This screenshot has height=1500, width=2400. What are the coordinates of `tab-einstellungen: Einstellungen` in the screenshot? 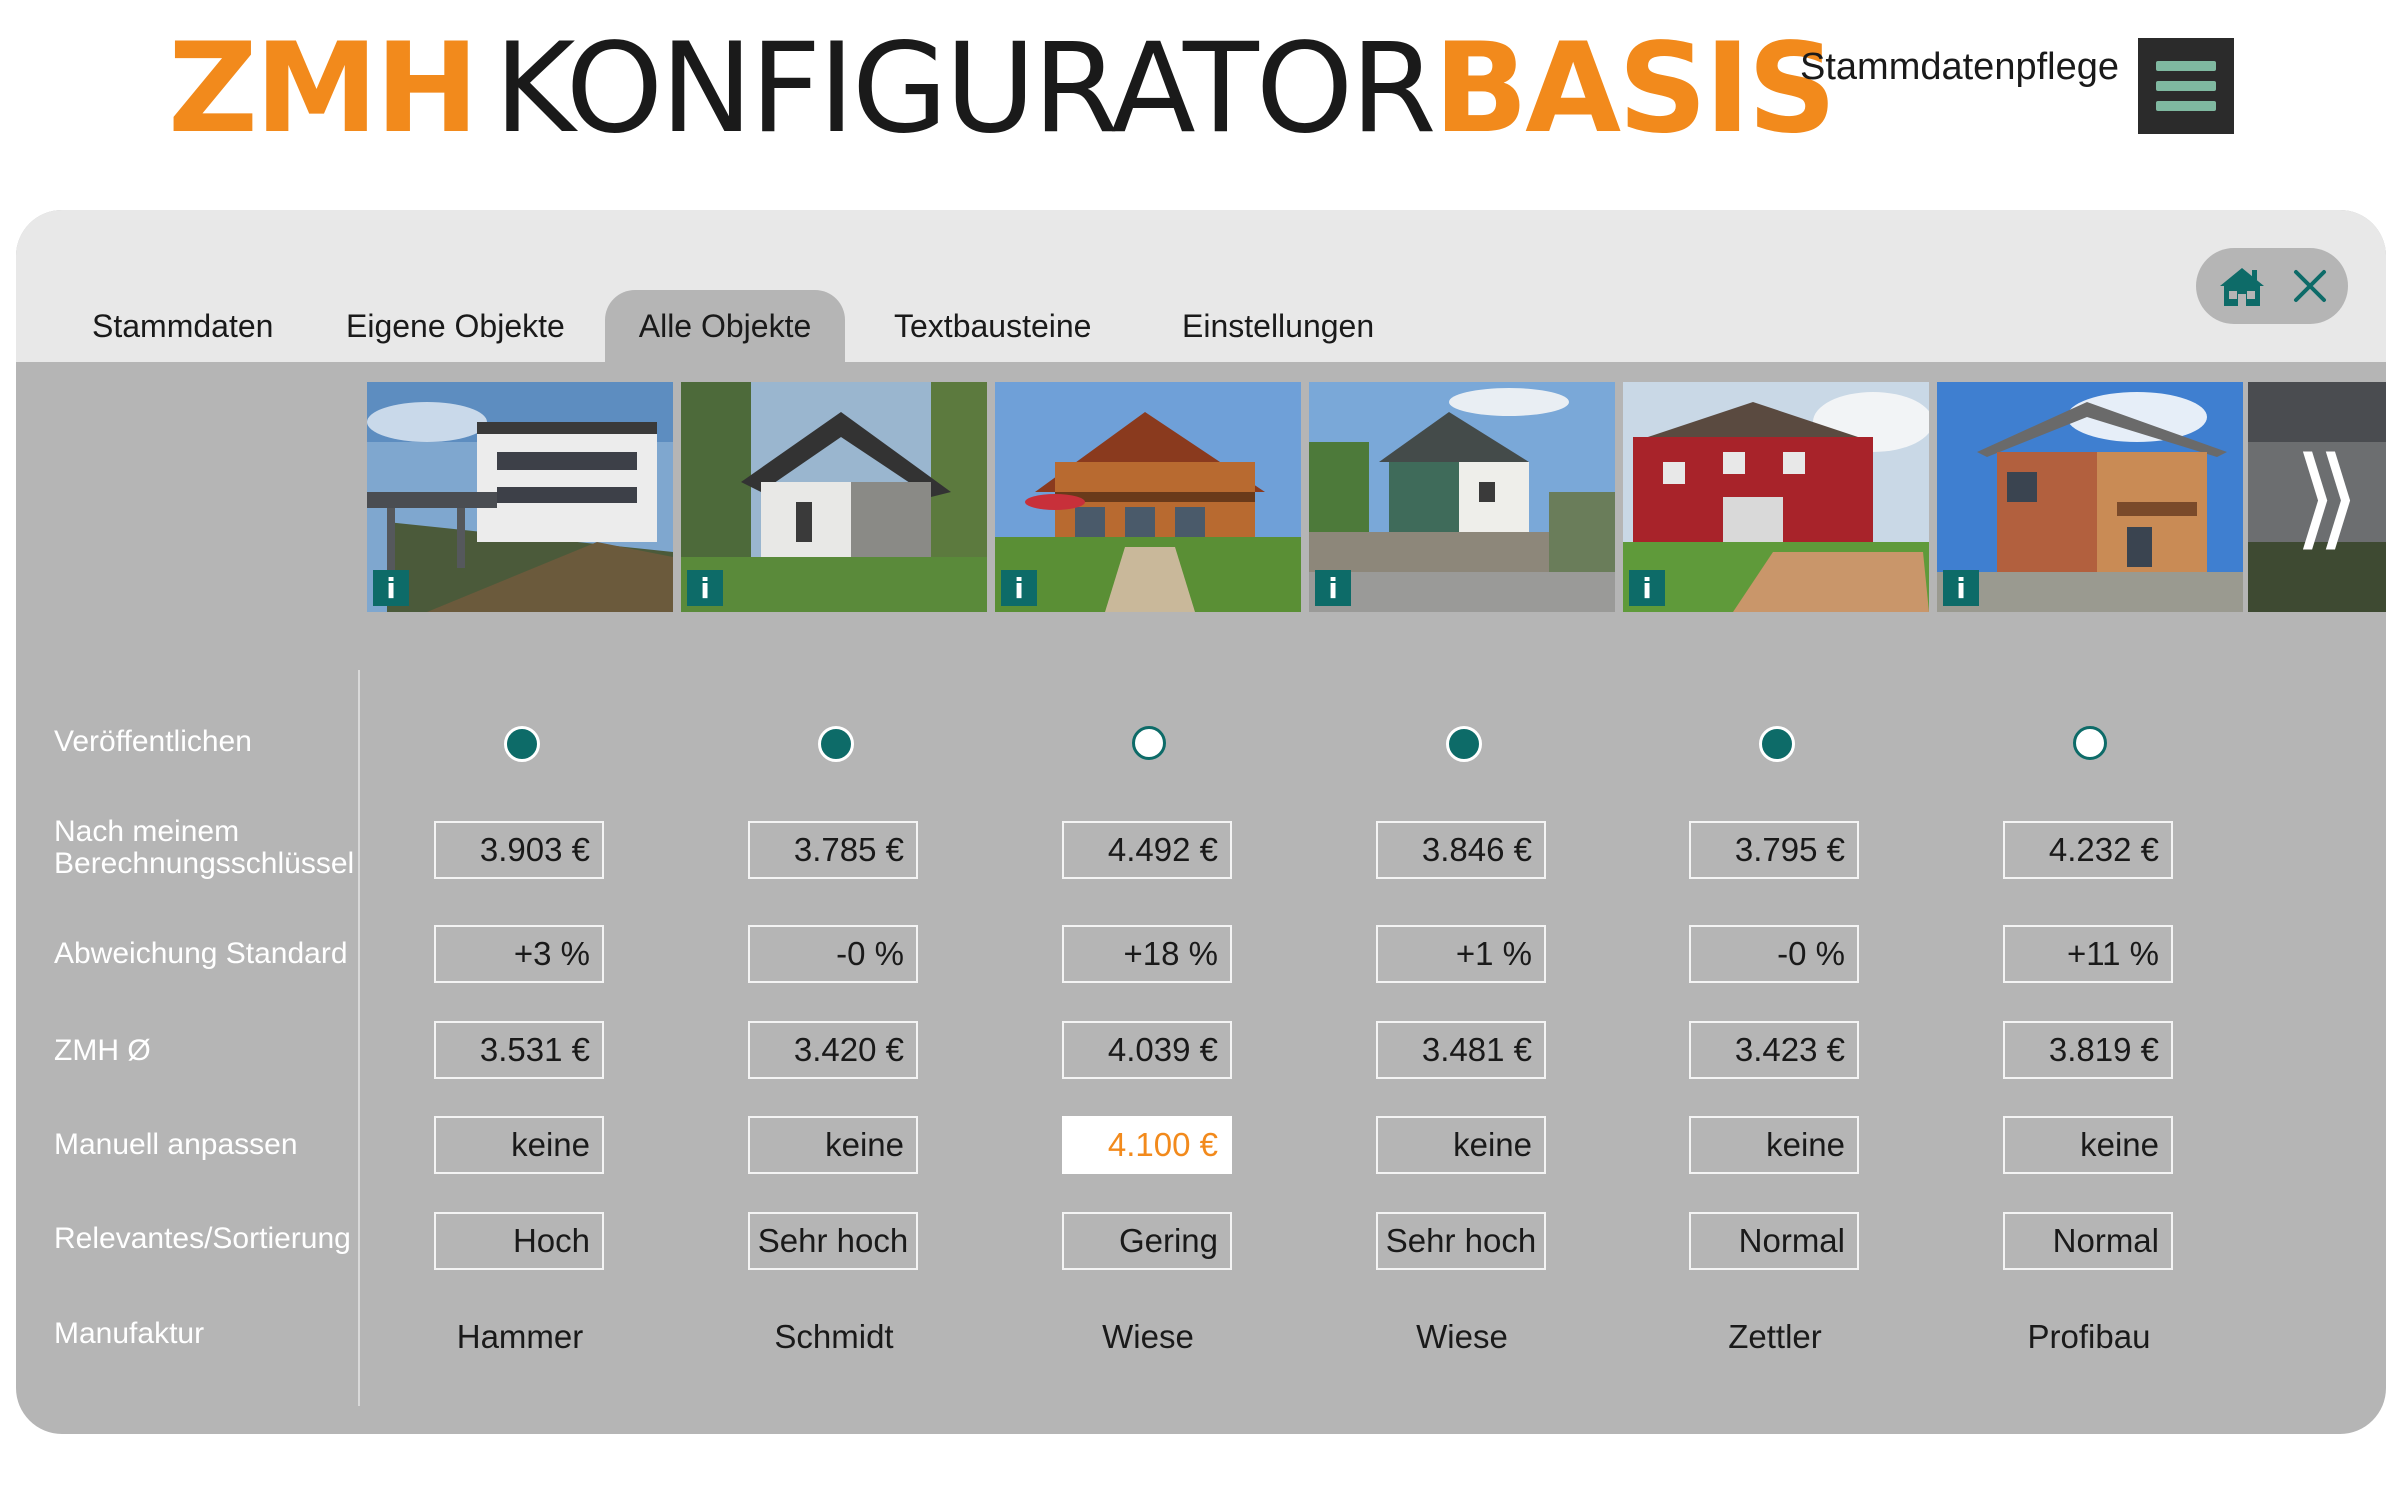 It's located at (1278, 326).